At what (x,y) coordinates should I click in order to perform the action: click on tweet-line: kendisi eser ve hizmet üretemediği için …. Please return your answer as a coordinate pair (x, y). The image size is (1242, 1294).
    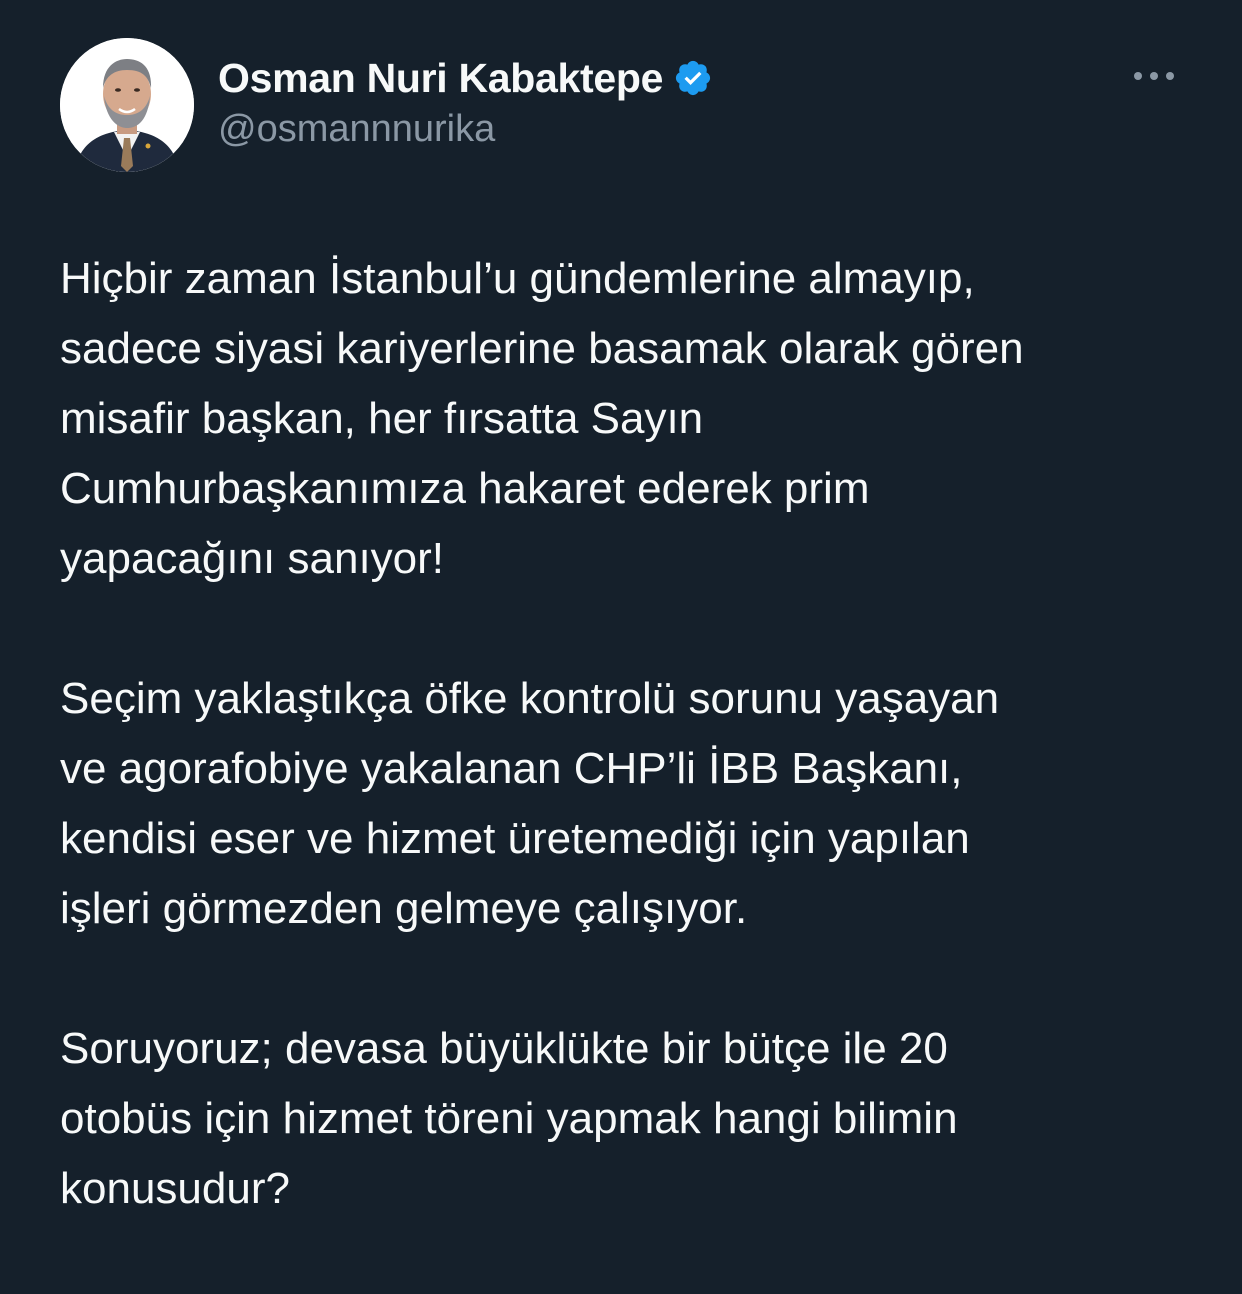
    Looking at the image, I should click on (515, 838).